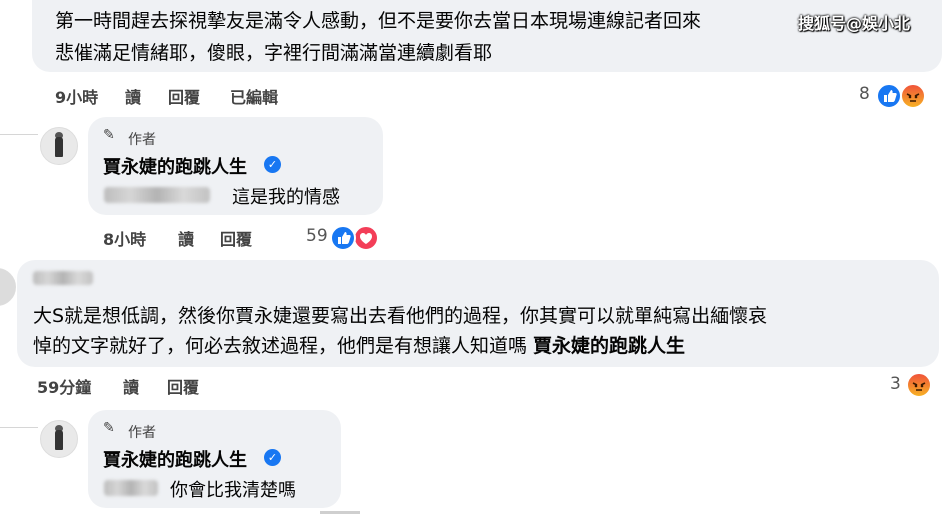 This screenshot has height=514, width=948. Describe the element at coordinates (283, 346) in the screenshot. I see `comment-text: 悼的文字就好了，何必去敘述過程，他們是有想讓人知道嗎` at that location.